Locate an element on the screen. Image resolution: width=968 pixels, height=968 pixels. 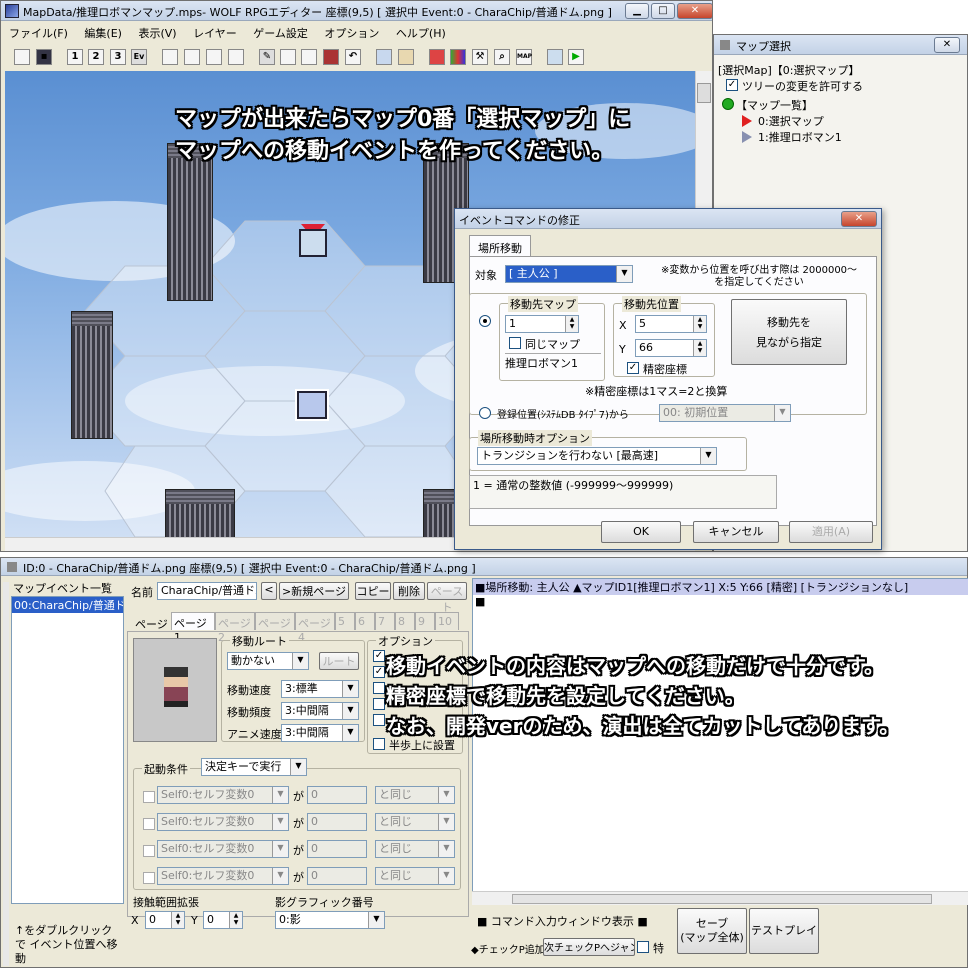
view-mode-3-icon is located at coordinates (214, 57).